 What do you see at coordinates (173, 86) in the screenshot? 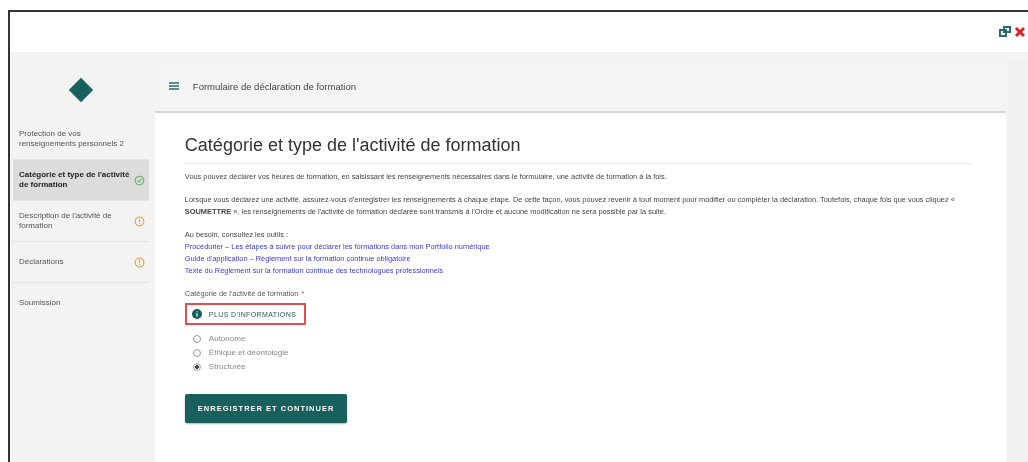
I see `menu-icon` at bounding box center [173, 86].